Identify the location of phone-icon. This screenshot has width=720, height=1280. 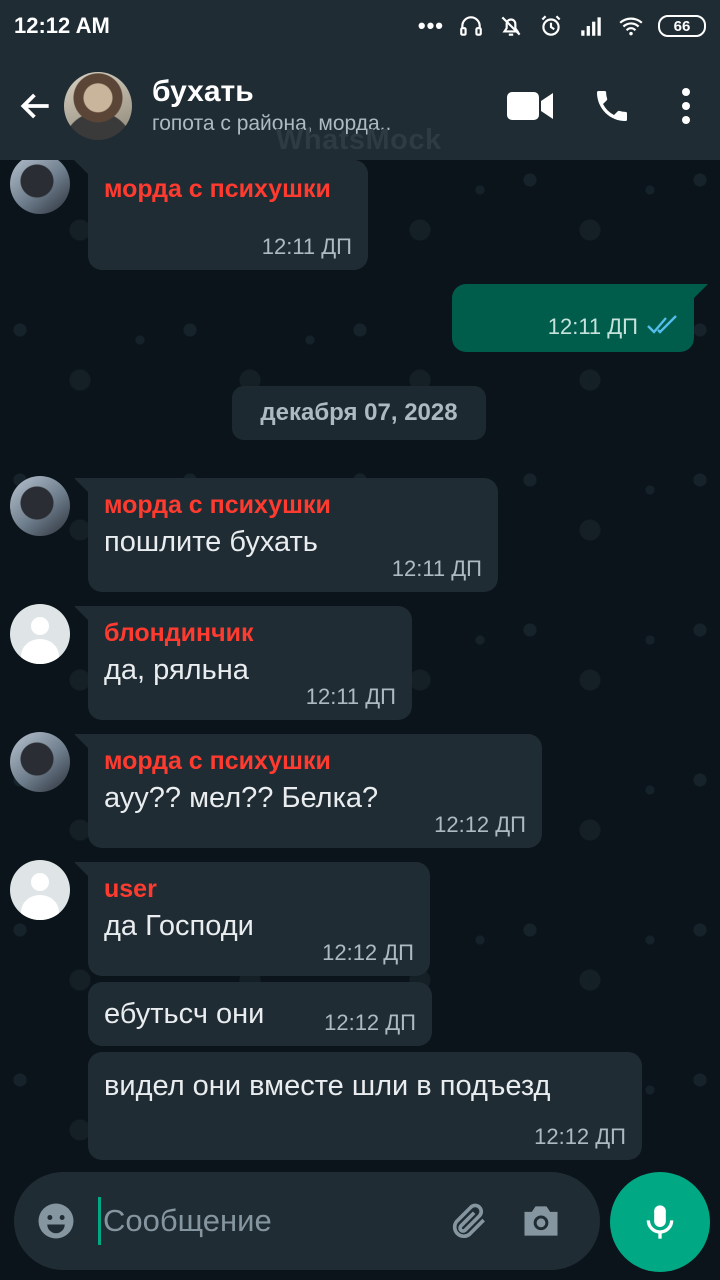
(612, 106).